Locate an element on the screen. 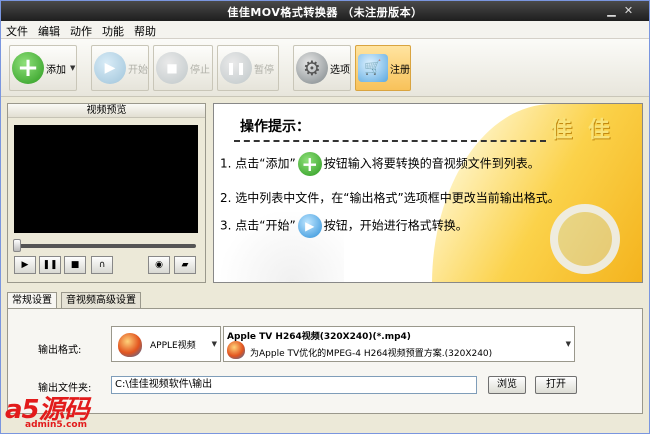 The width and height of the screenshot is (650, 434). snapshot-button: ◉ is located at coordinates (159, 265).